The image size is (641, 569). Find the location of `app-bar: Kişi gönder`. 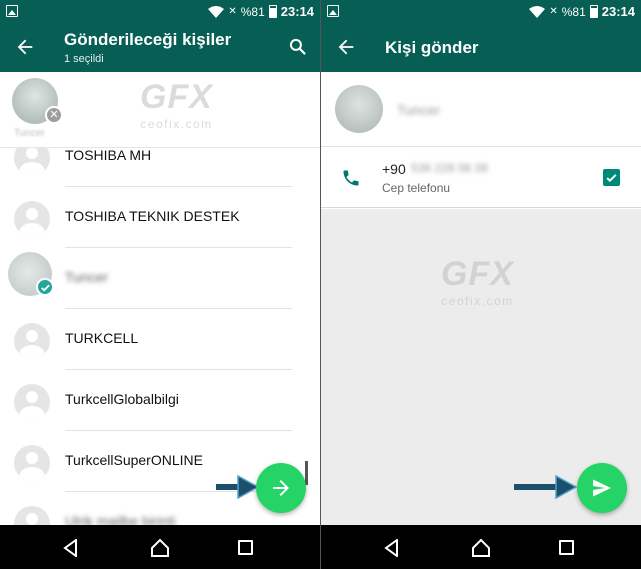

app-bar: Kişi gönder is located at coordinates (481, 48).